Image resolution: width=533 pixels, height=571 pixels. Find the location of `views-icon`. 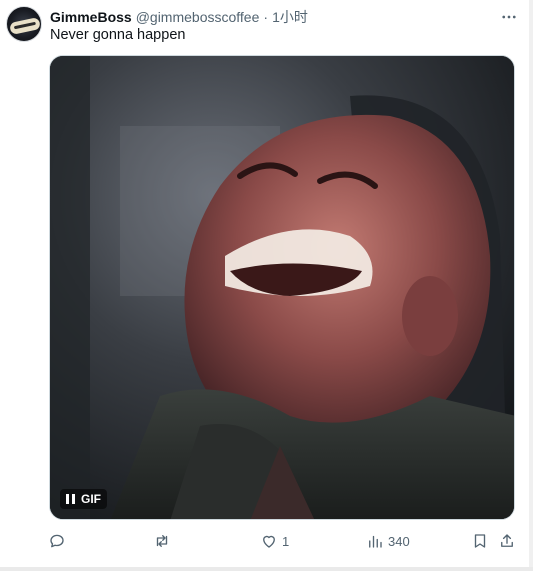

views-icon is located at coordinates (375, 541).